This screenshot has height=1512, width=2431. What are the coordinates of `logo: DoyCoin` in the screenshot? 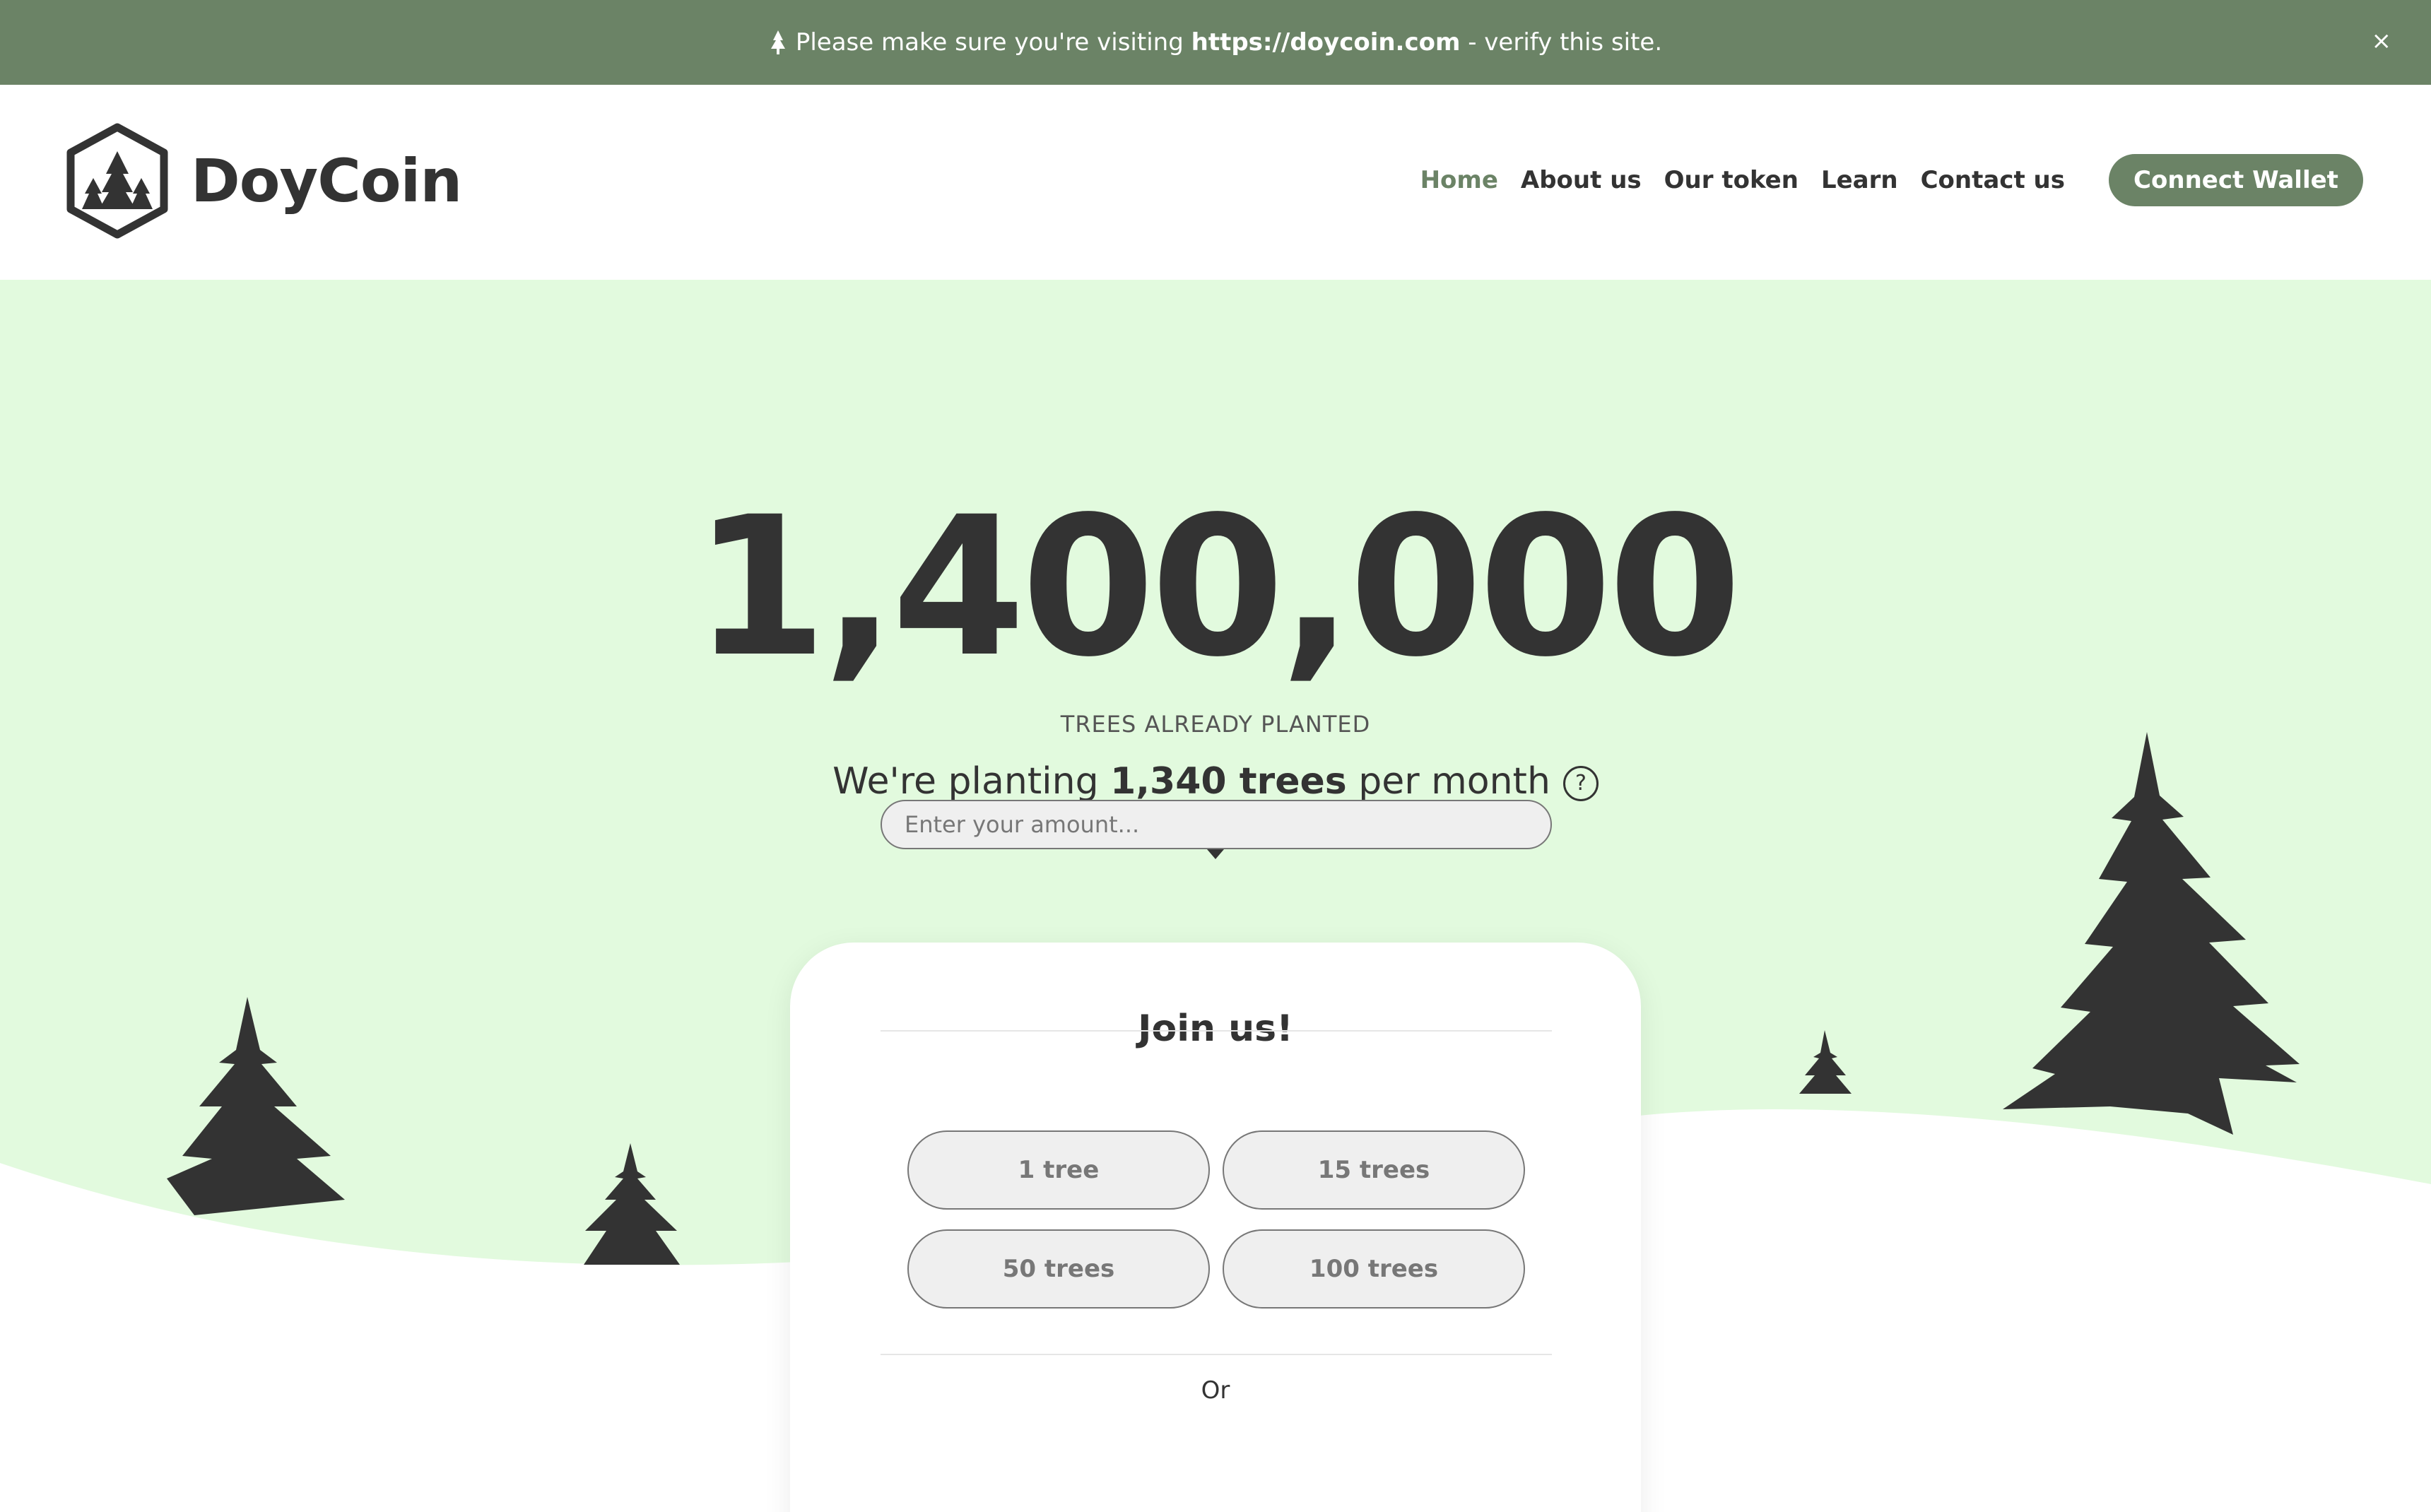 It's located at (263, 181).